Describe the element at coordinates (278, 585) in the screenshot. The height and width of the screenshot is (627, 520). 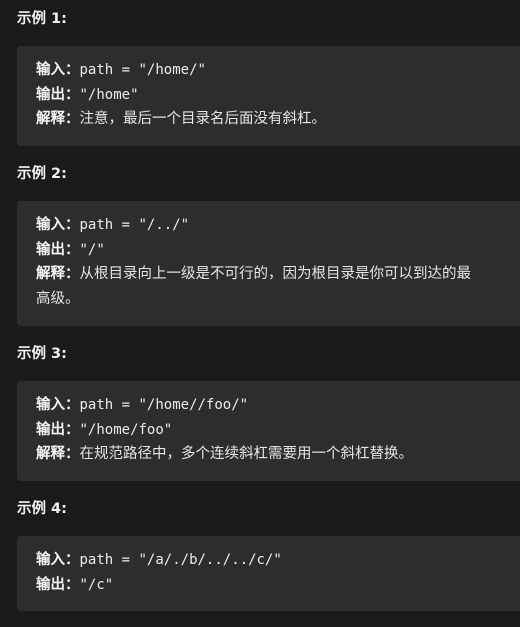
I see `example-4-output: 输出："/c"` at that location.